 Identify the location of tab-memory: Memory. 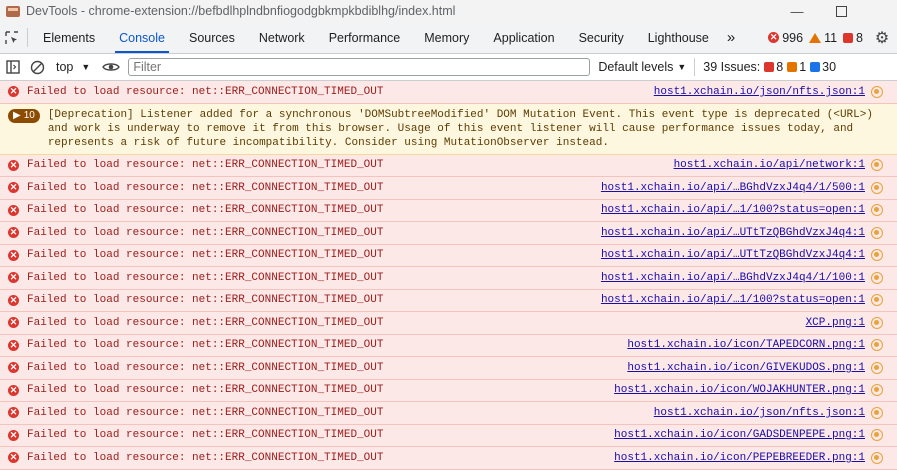
(446, 37).